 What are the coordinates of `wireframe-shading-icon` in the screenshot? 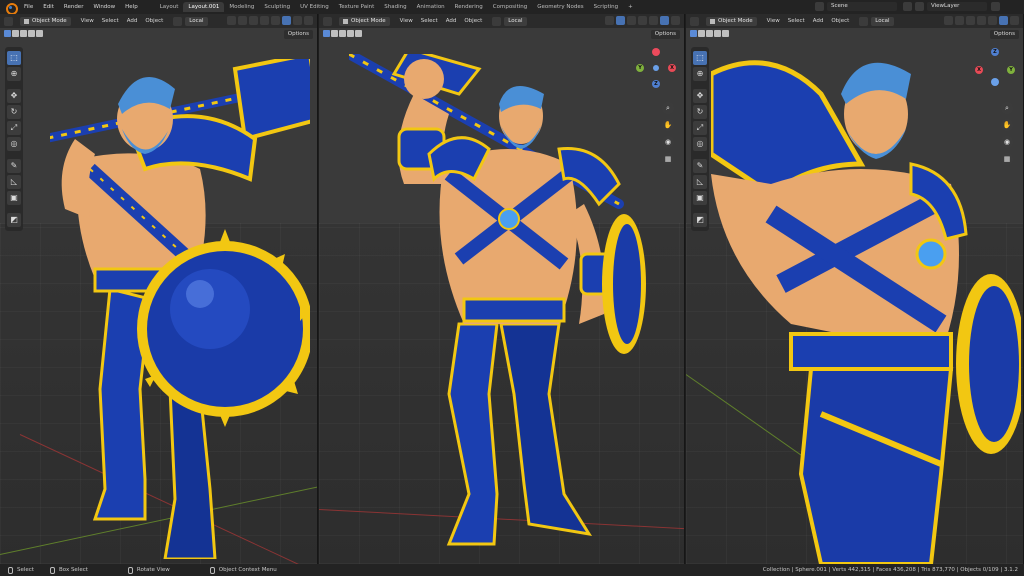 It's located at (992, 20).